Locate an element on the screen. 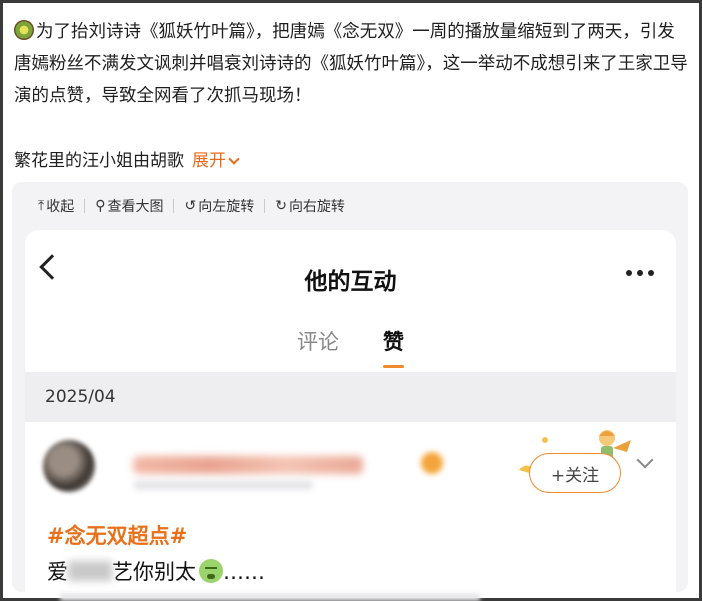 The image size is (702, 601). rotate-right-icon: ↻ is located at coordinates (281, 206).